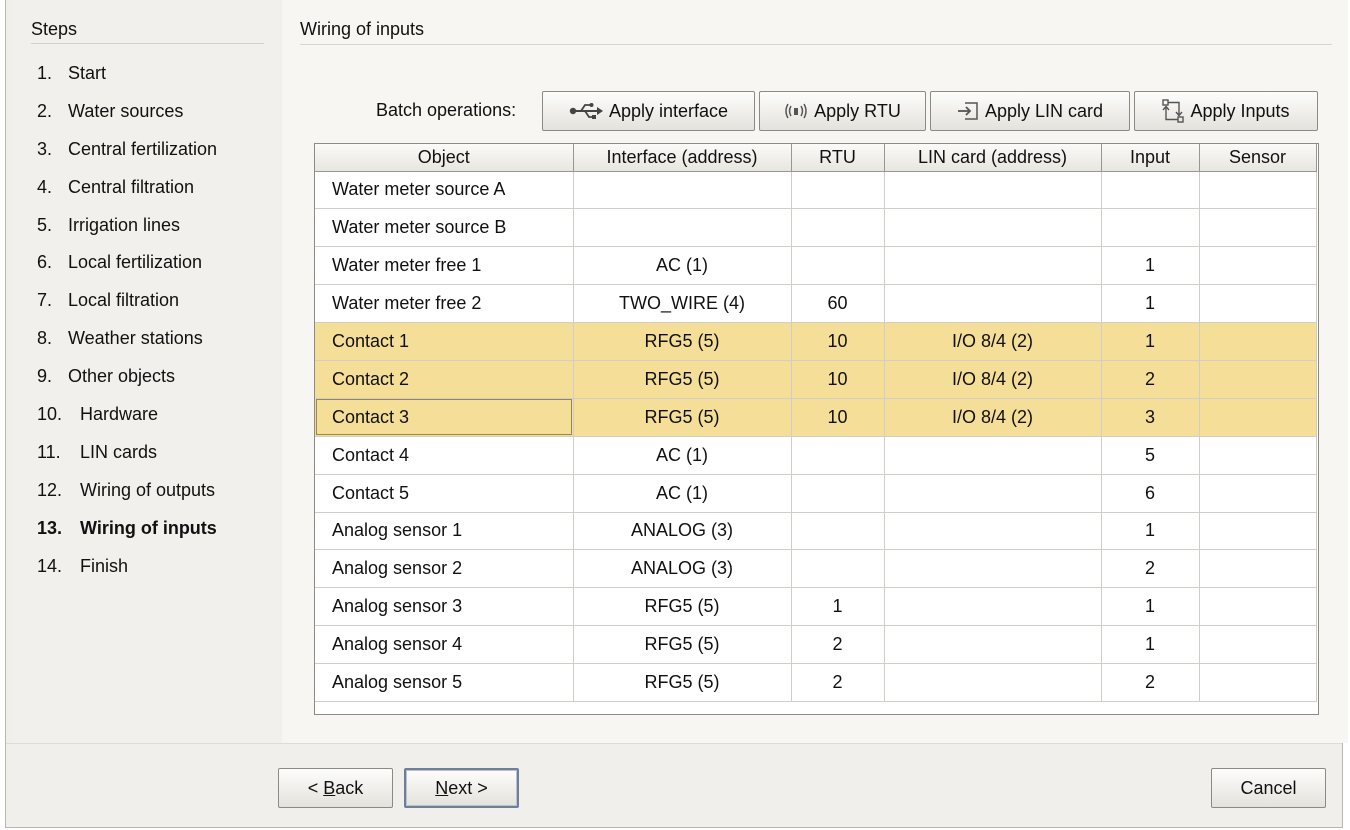 The image size is (1350, 830). I want to click on table-row: Water meter source A, so click(816, 190).